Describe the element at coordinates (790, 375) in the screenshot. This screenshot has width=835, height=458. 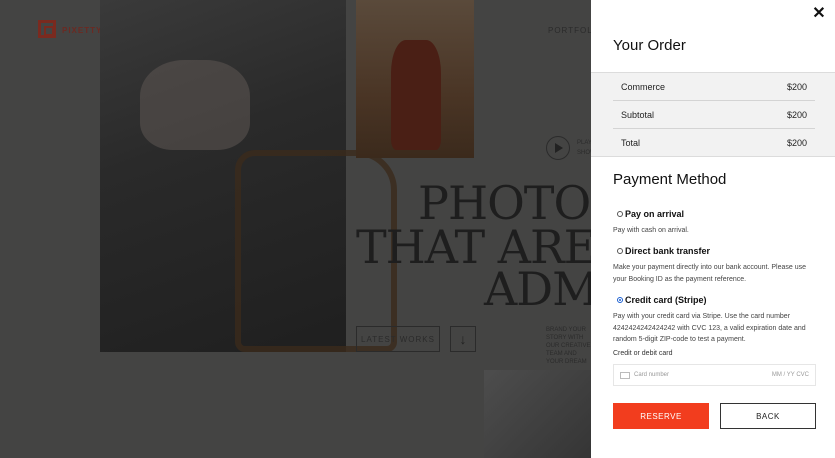
I see `card-expiry-cvc-placeholder: MM / YY CVC` at that location.